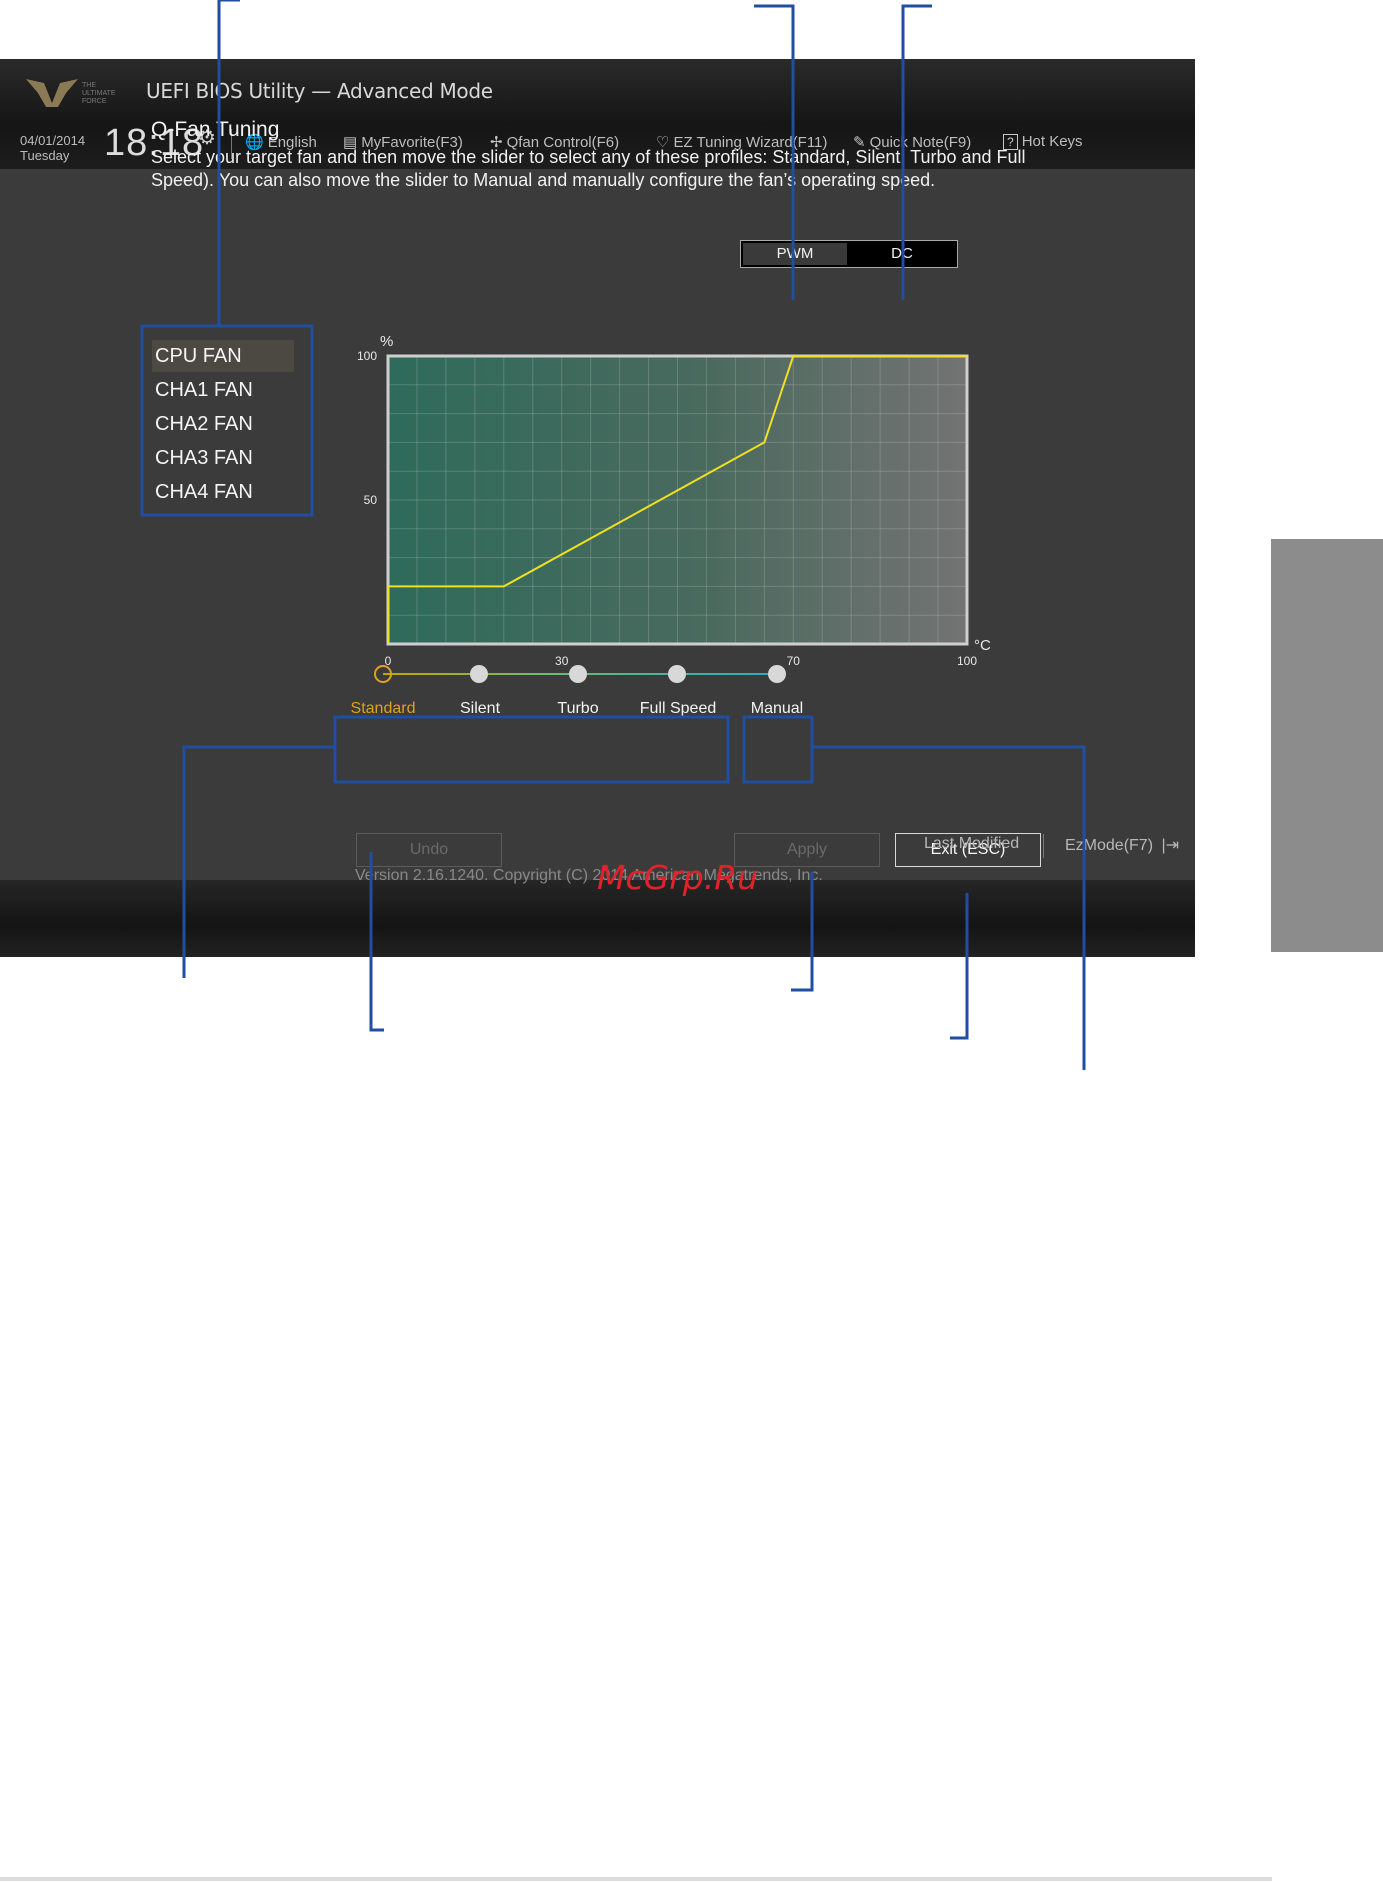 The image size is (1383, 1883). I want to click on callout-line-pwm, so click(774, 152).